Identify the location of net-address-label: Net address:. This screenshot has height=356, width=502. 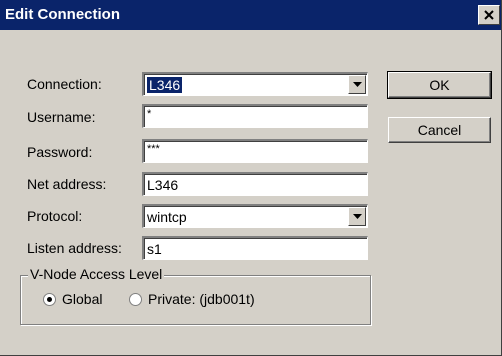
(67, 184).